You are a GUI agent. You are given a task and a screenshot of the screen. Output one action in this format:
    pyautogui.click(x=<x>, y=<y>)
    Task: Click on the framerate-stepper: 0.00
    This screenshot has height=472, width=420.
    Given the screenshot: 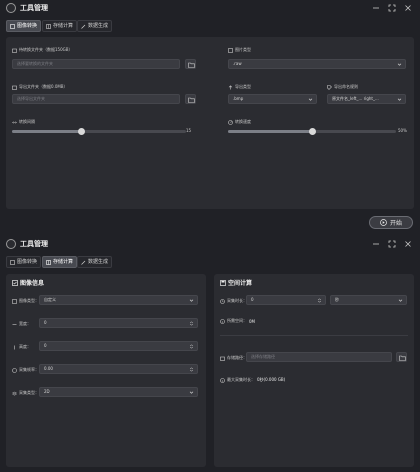 What is the action you would take?
    pyautogui.click(x=118, y=369)
    